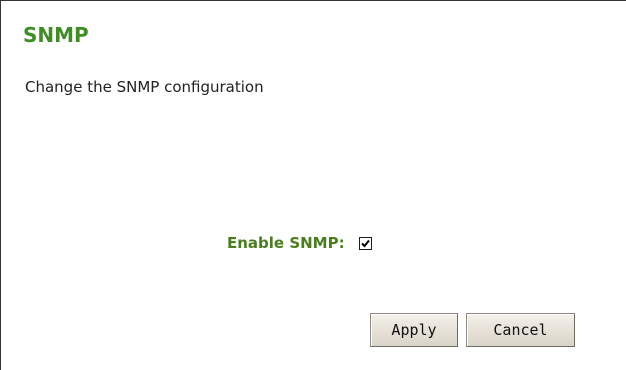  I want to click on cancel-button: Cancel, so click(520, 330).